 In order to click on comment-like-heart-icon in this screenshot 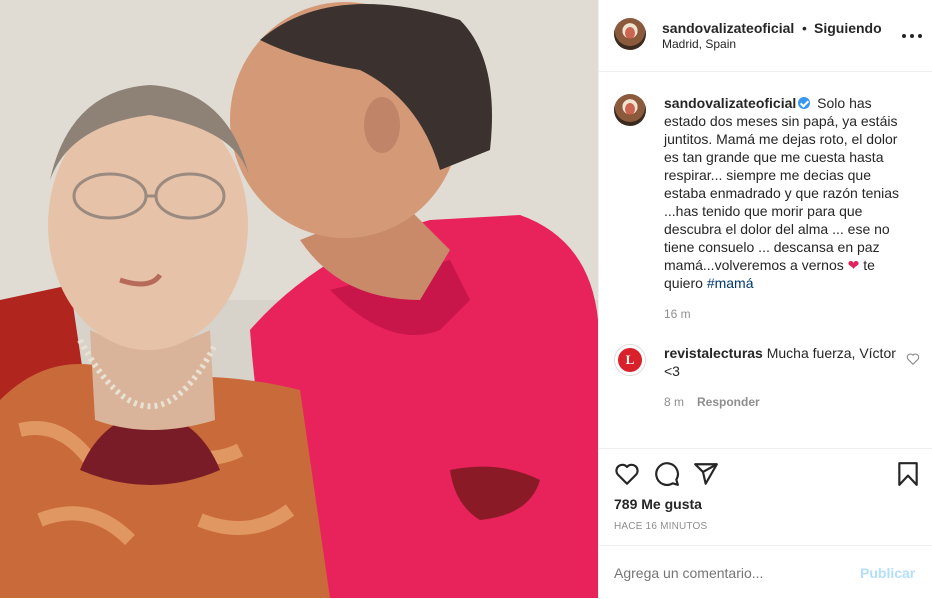, I will do `click(913, 359)`.